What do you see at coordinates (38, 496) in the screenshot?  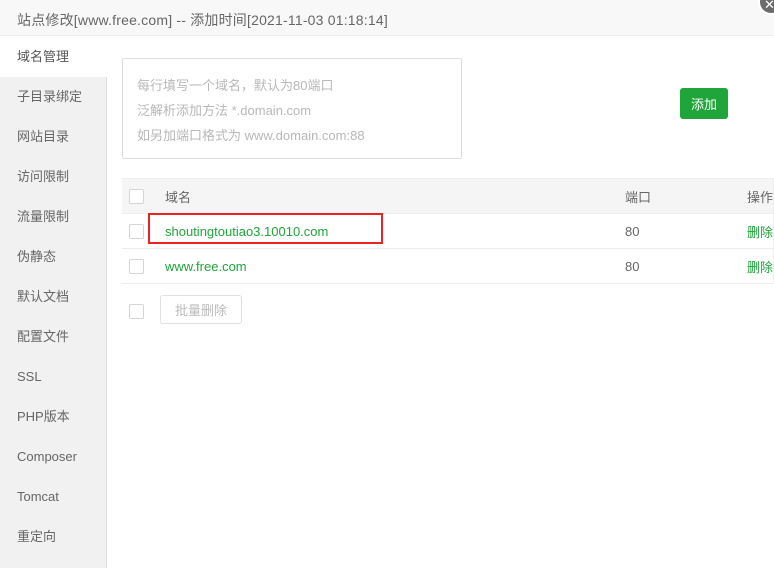 I see `sidebar-item-label: Tomcat` at bounding box center [38, 496].